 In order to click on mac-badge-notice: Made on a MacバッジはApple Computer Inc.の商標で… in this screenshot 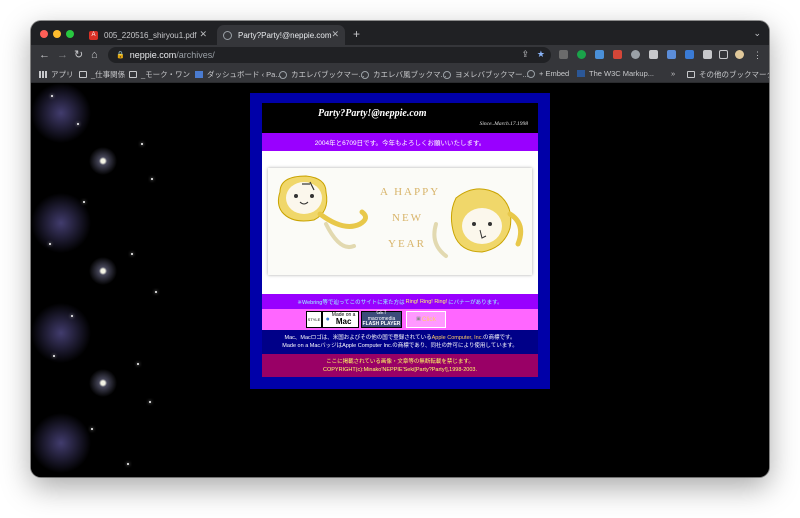, I will do `click(400, 346)`.